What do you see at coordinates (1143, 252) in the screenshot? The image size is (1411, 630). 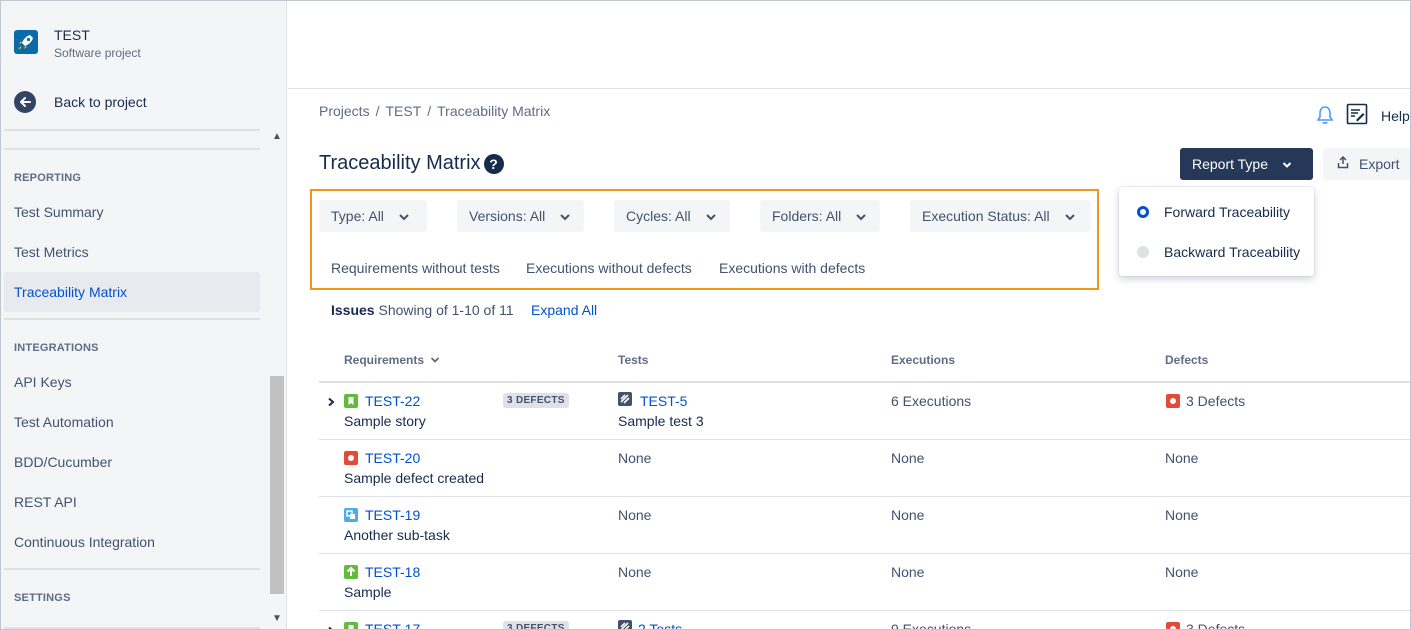 I see `radio-unselected-icon` at bounding box center [1143, 252].